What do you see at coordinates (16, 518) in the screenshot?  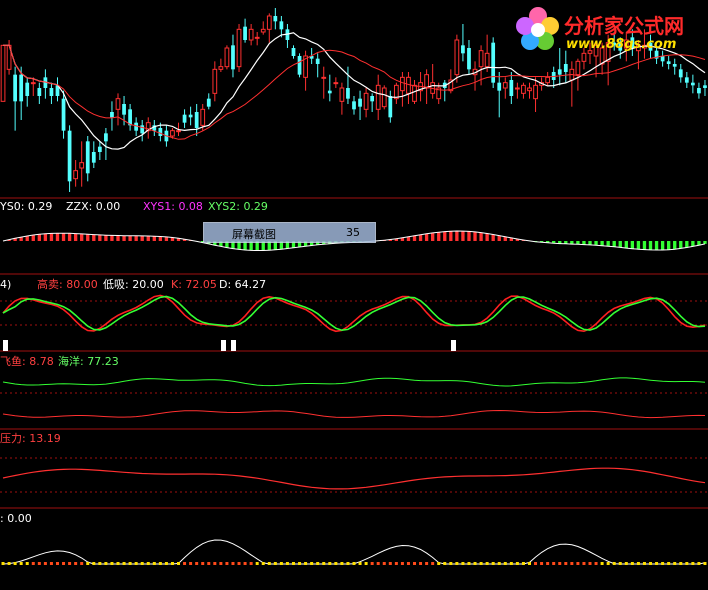 I see `legend-bottom: : 0.00` at bounding box center [16, 518].